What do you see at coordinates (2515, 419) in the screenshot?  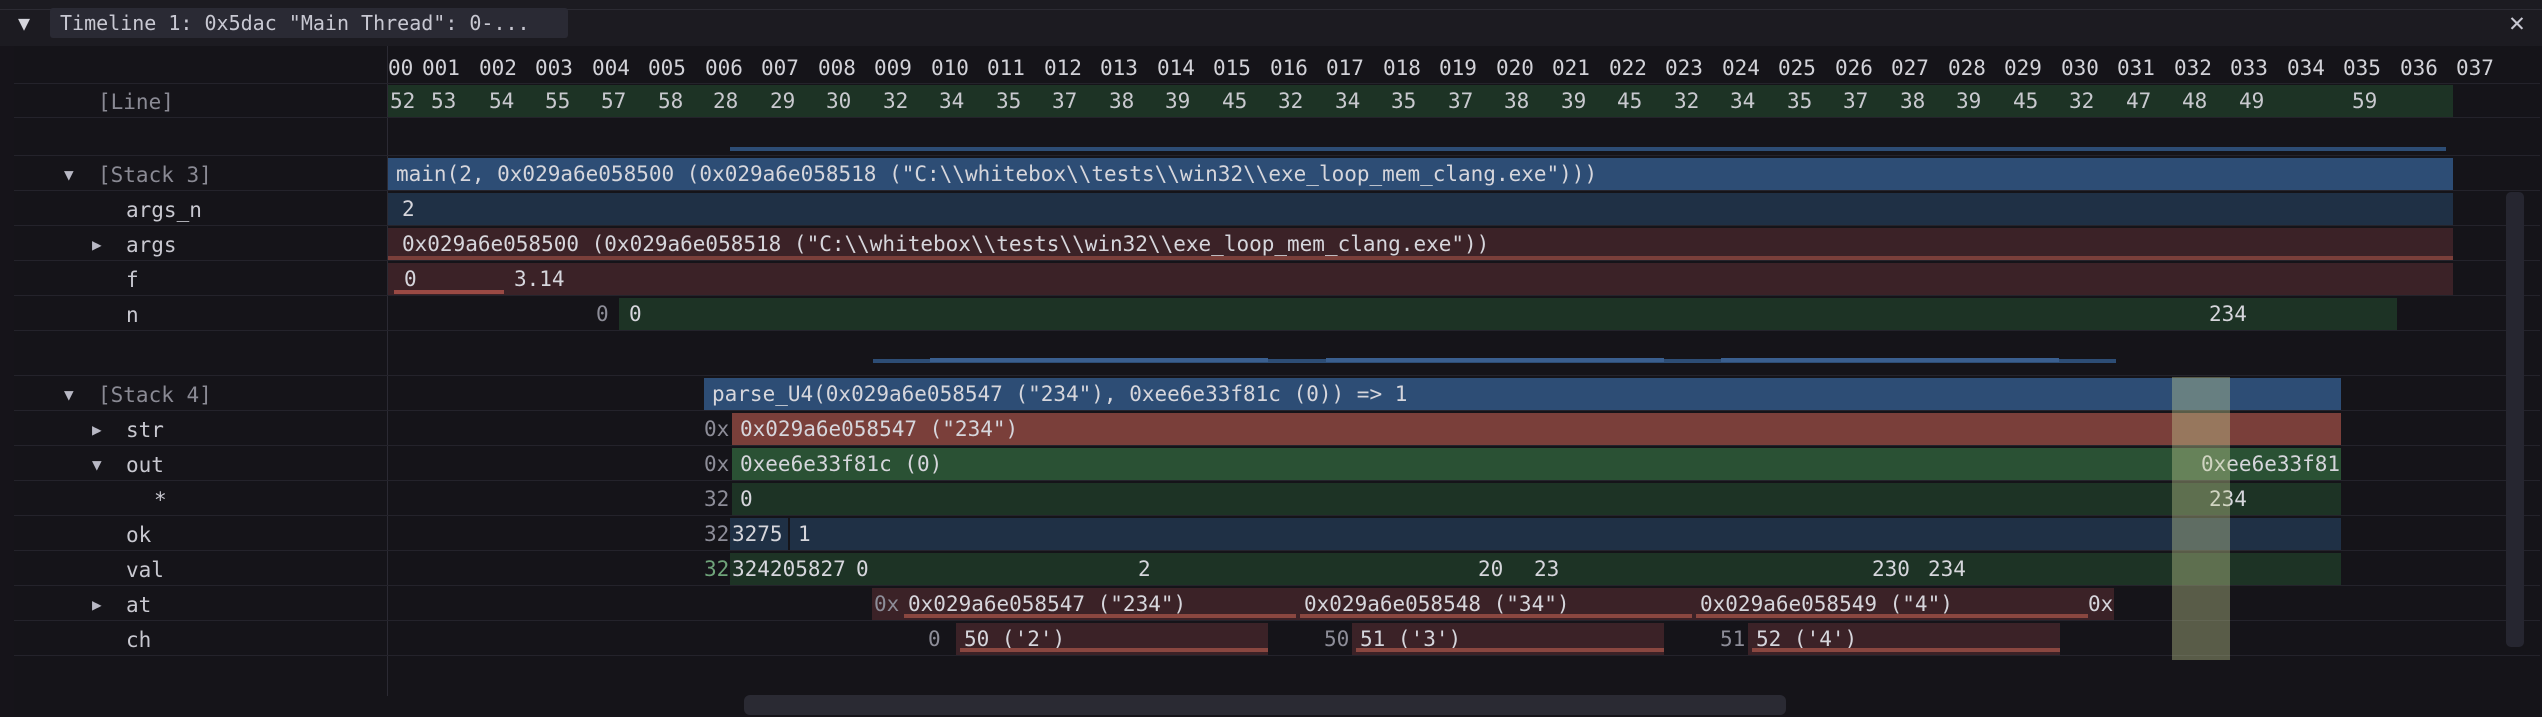 I see `vertical-scrollbar` at bounding box center [2515, 419].